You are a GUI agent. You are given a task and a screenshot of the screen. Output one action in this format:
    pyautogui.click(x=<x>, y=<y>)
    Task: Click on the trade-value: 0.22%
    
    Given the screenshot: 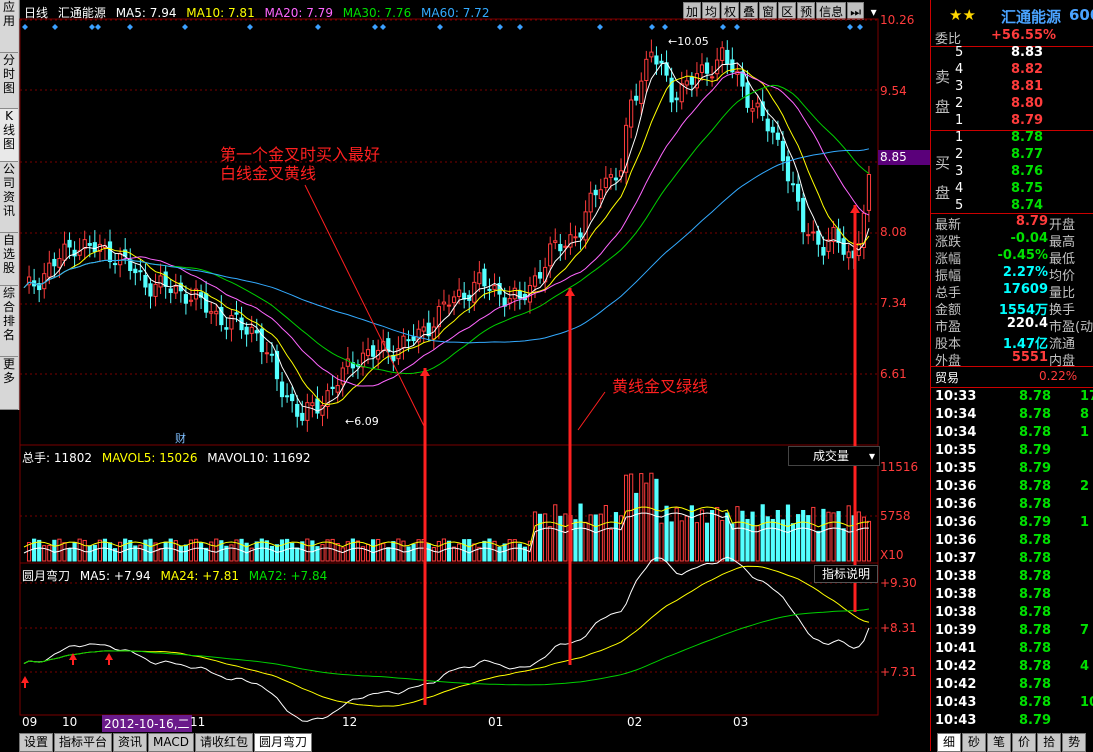 What is the action you would take?
    pyautogui.click(x=1058, y=376)
    